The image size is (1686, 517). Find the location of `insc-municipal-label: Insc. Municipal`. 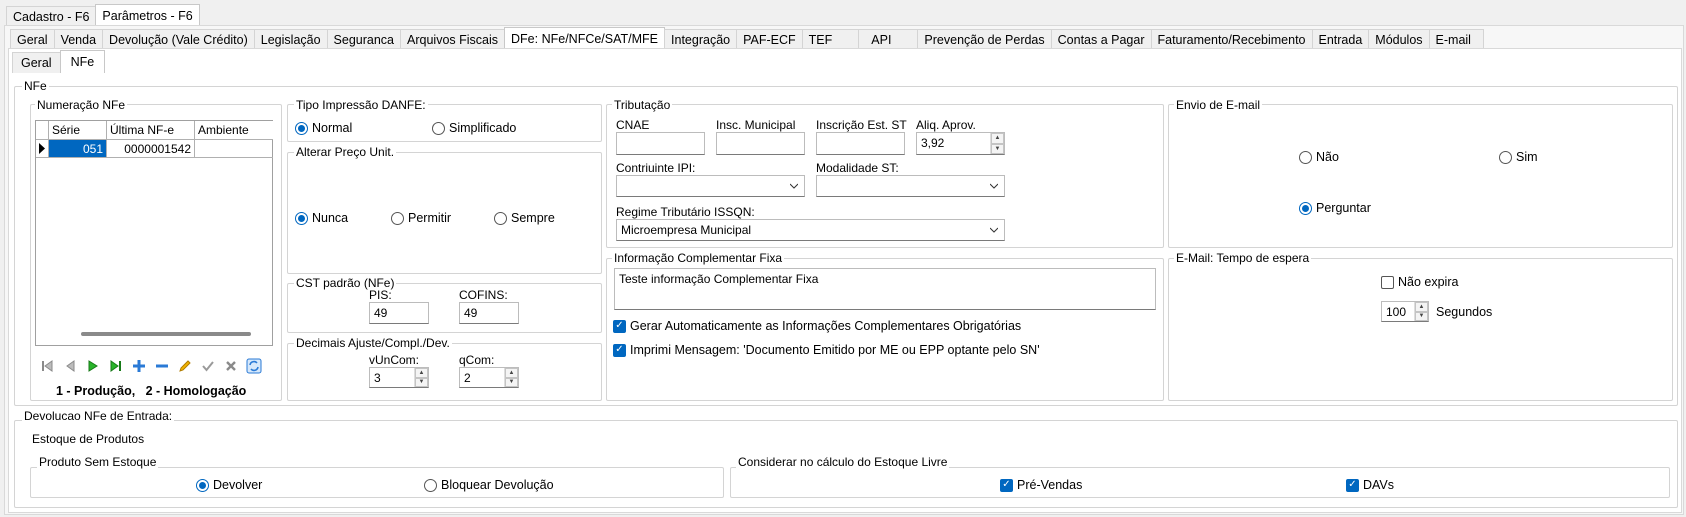

insc-municipal-label: Insc. Municipal is located at coordinates (756, 125).